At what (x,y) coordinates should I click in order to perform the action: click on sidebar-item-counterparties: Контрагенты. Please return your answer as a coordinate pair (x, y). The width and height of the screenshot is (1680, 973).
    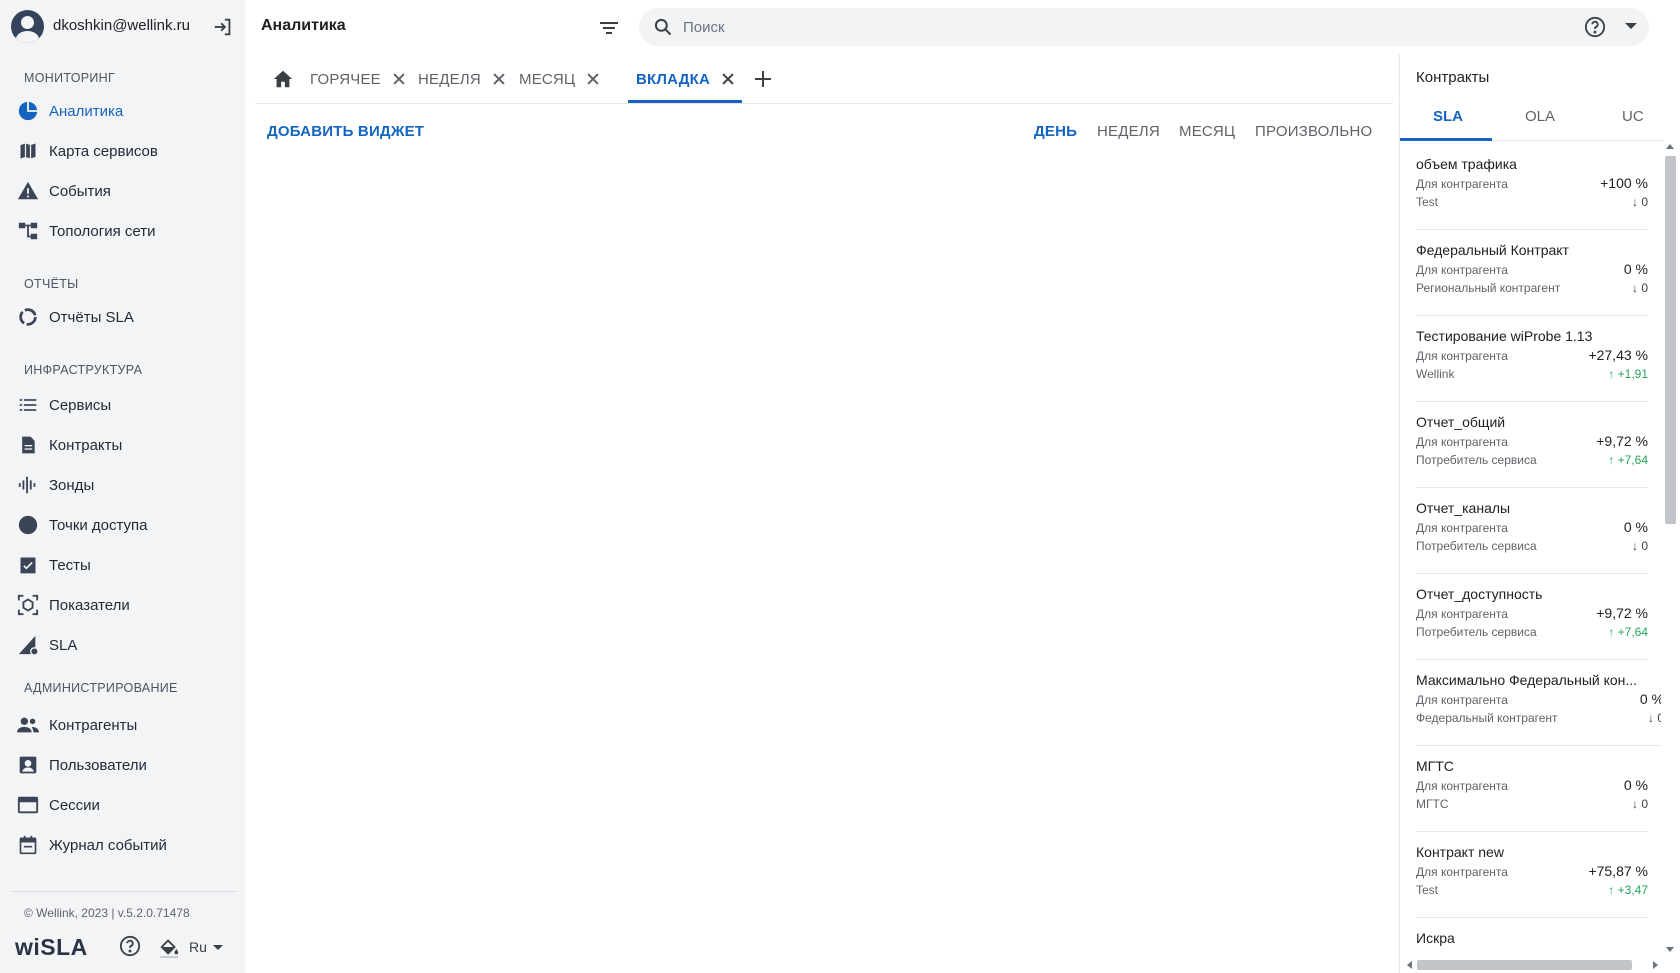
    Looking at the image, I should click on (122, 725).